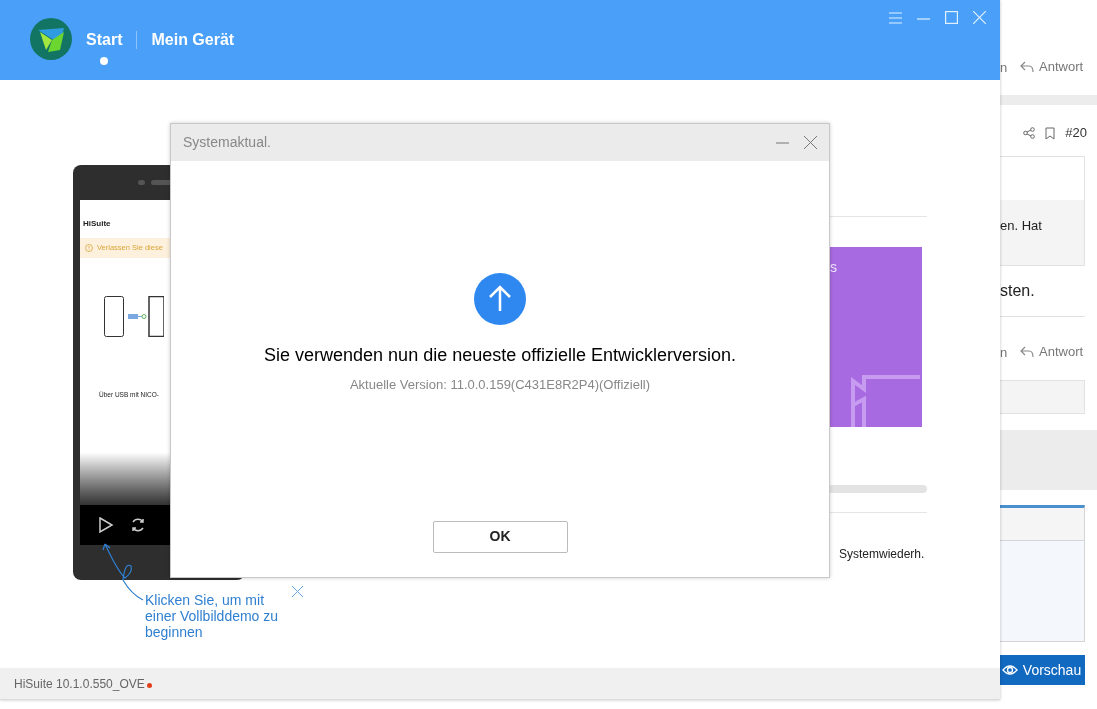 Image resolution: width=1097 pixels, height=709 pixels. What do you see at coordinates (212, 616) in the screenshot?
I see `demo-hint-text: Klicken Sie, um mit einer Vollbilddemo zu beginnen` at bounding box center [212, 616].